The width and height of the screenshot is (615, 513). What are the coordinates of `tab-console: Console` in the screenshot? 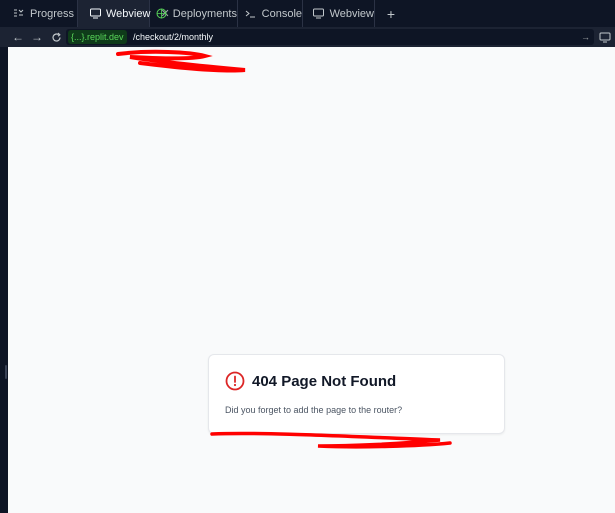 It's located at (270, 13).